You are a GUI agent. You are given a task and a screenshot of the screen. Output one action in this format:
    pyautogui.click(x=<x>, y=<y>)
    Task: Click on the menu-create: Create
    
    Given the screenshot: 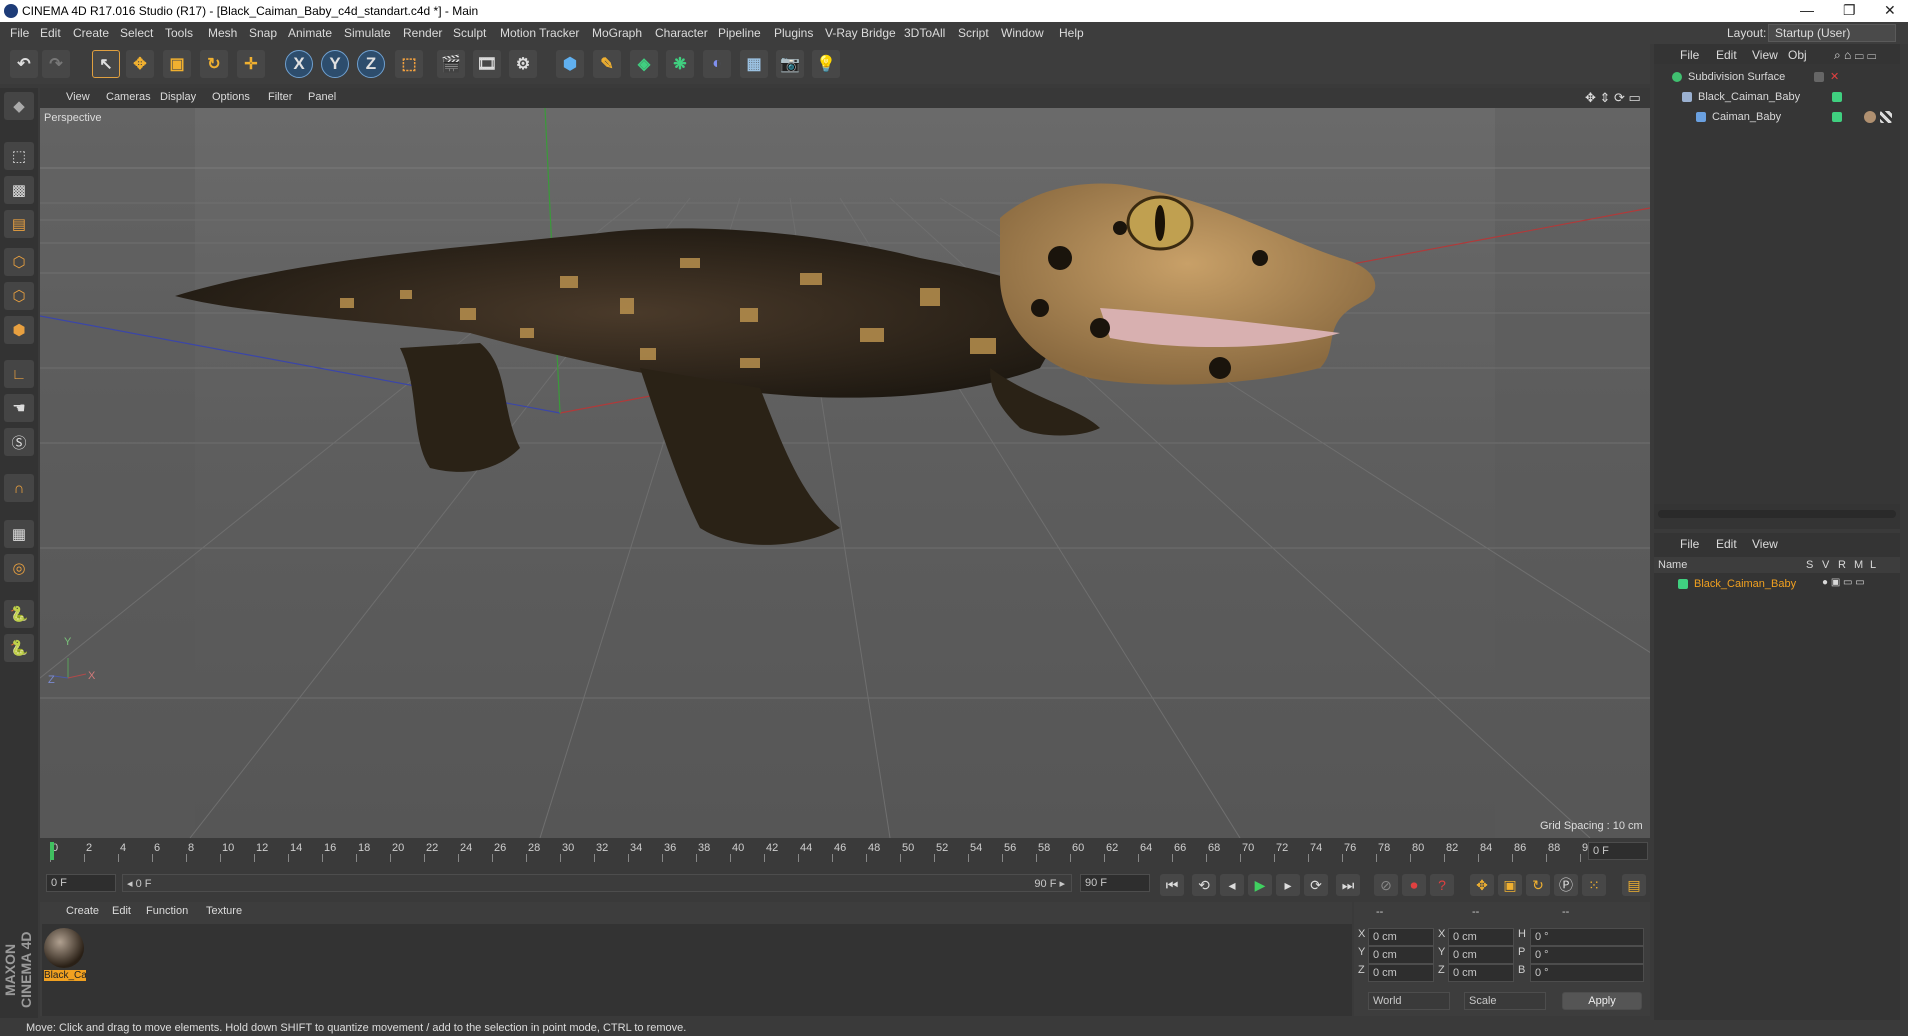 What is the action you would take?
    pyautogui.click(x=91, y=33)
    